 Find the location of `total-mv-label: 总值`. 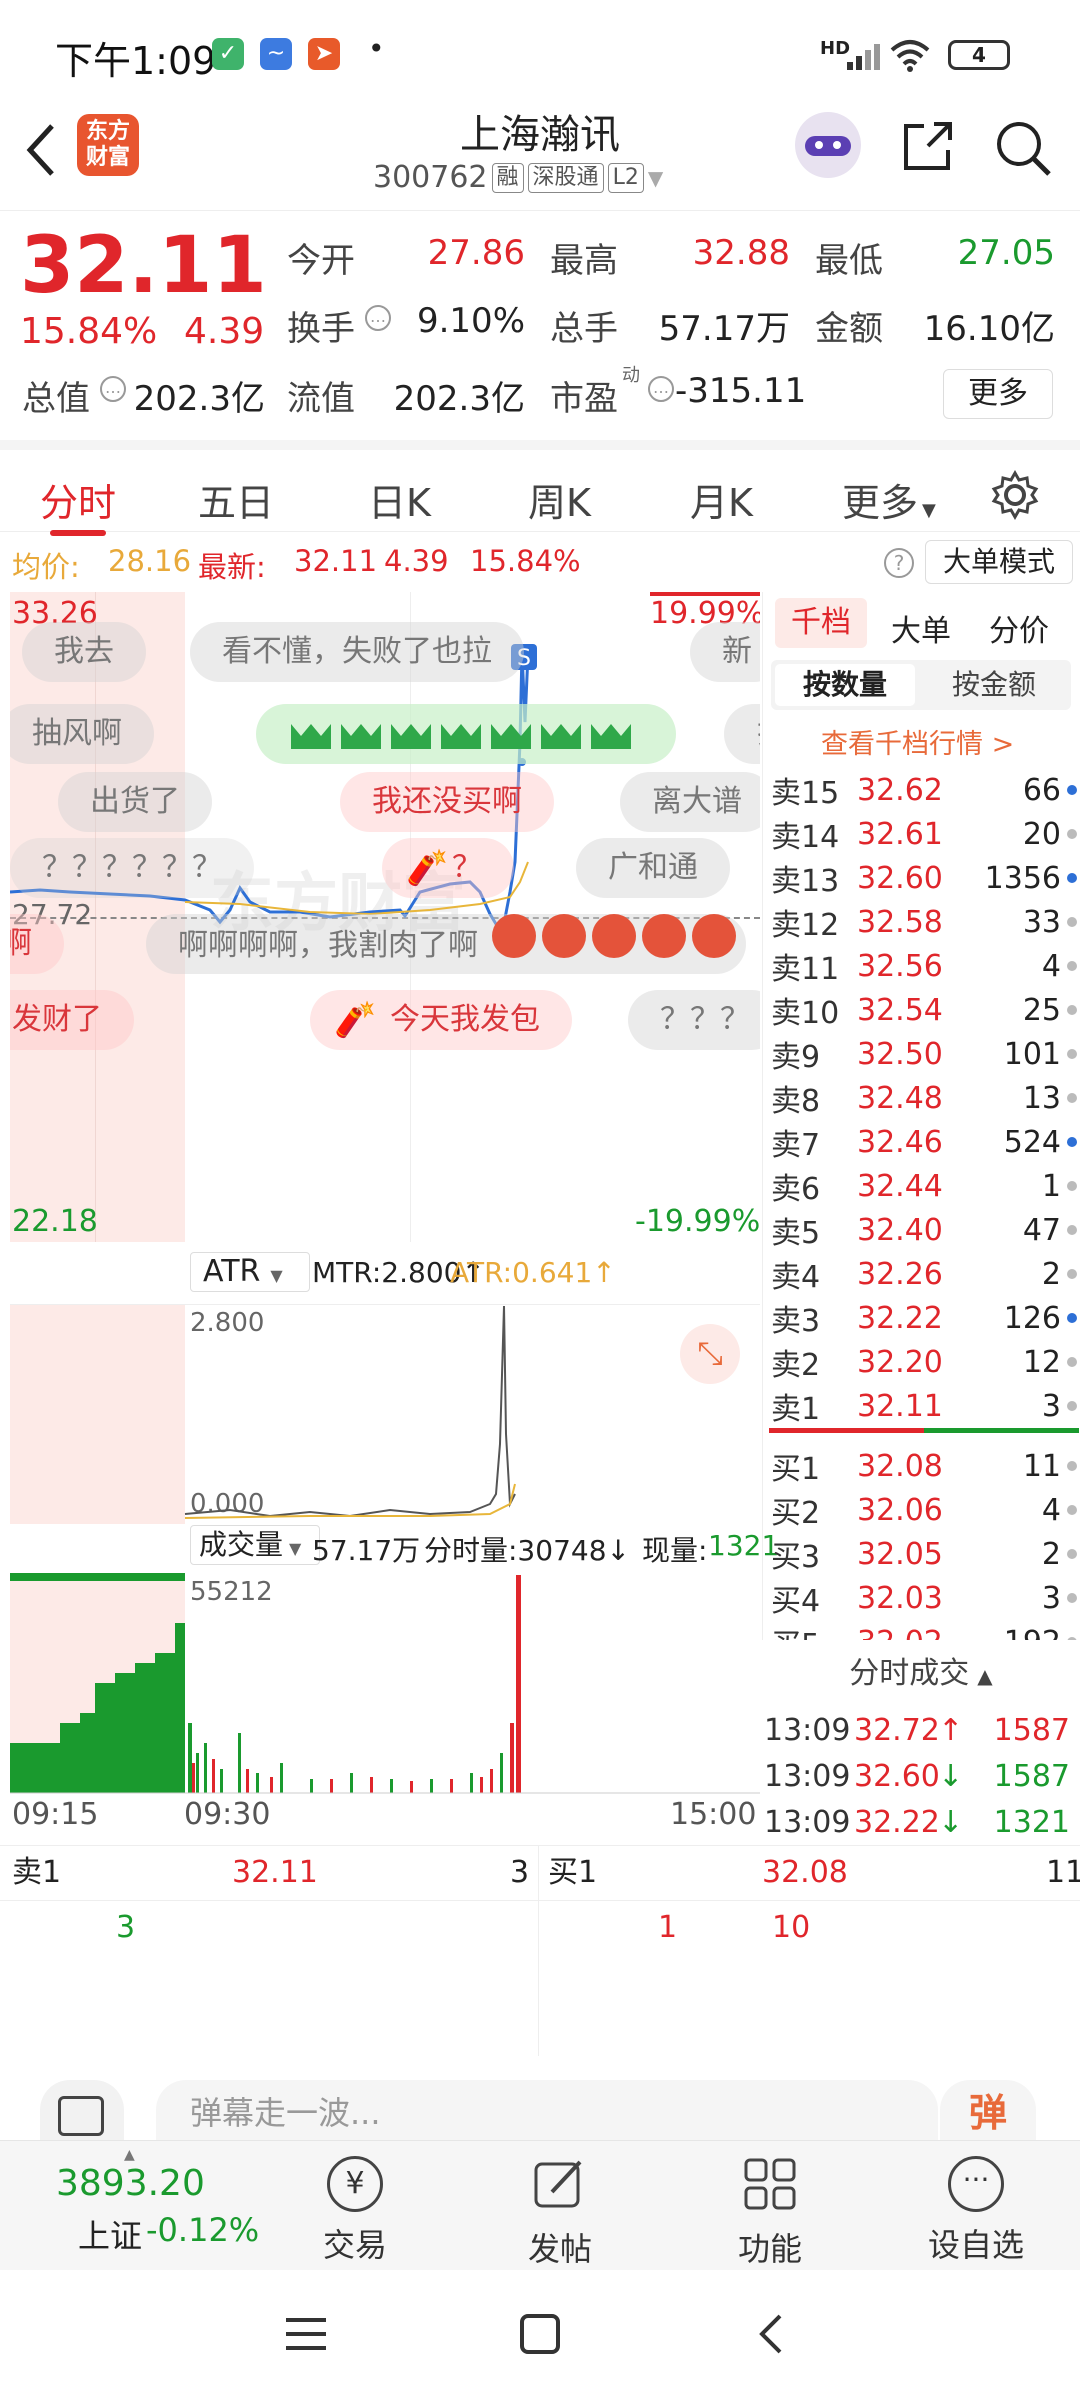

total-mv-label: 总值 is located at coordinates (56, 399).